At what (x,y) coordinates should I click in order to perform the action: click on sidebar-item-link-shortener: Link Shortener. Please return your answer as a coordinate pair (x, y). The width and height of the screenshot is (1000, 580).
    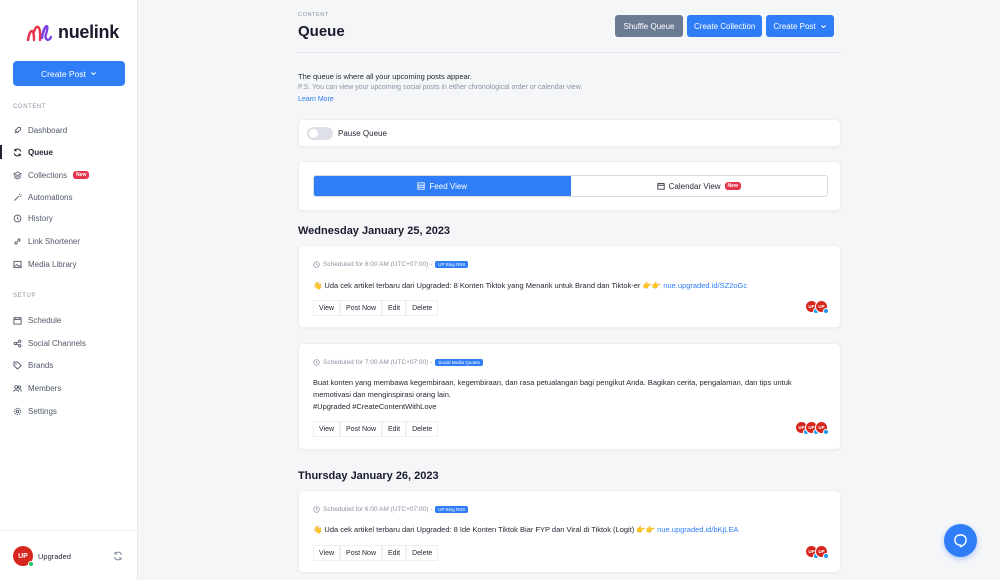
    Looking at the image, I should click on (46, 241).